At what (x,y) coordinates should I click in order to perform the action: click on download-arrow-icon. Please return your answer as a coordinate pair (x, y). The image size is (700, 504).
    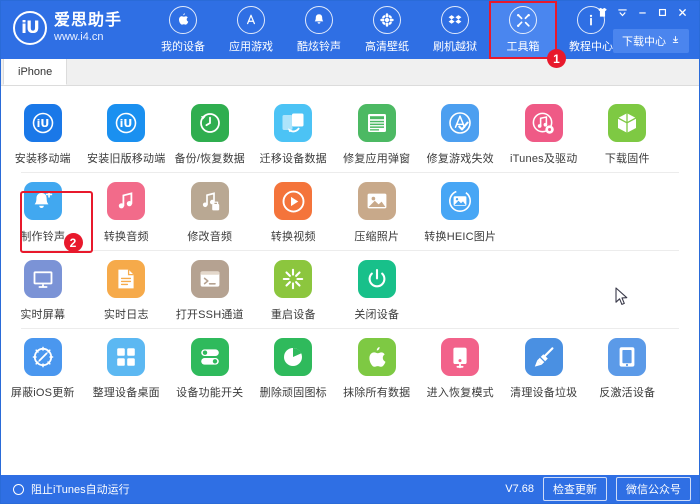
    Looking at the image, I should click on (675, 41).